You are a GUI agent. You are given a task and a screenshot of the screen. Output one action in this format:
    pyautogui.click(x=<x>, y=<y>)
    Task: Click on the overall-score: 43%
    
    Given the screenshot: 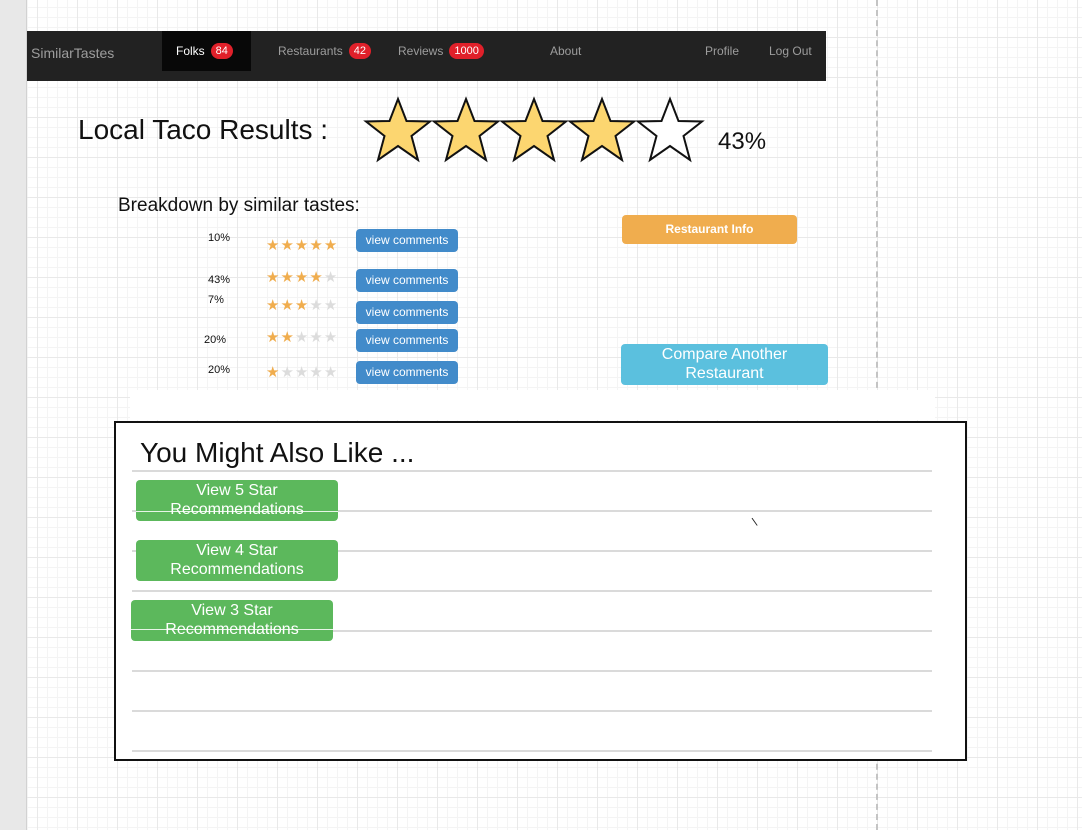 What is the action you would take?
    pyautogui.click(x=742, y=141)
    